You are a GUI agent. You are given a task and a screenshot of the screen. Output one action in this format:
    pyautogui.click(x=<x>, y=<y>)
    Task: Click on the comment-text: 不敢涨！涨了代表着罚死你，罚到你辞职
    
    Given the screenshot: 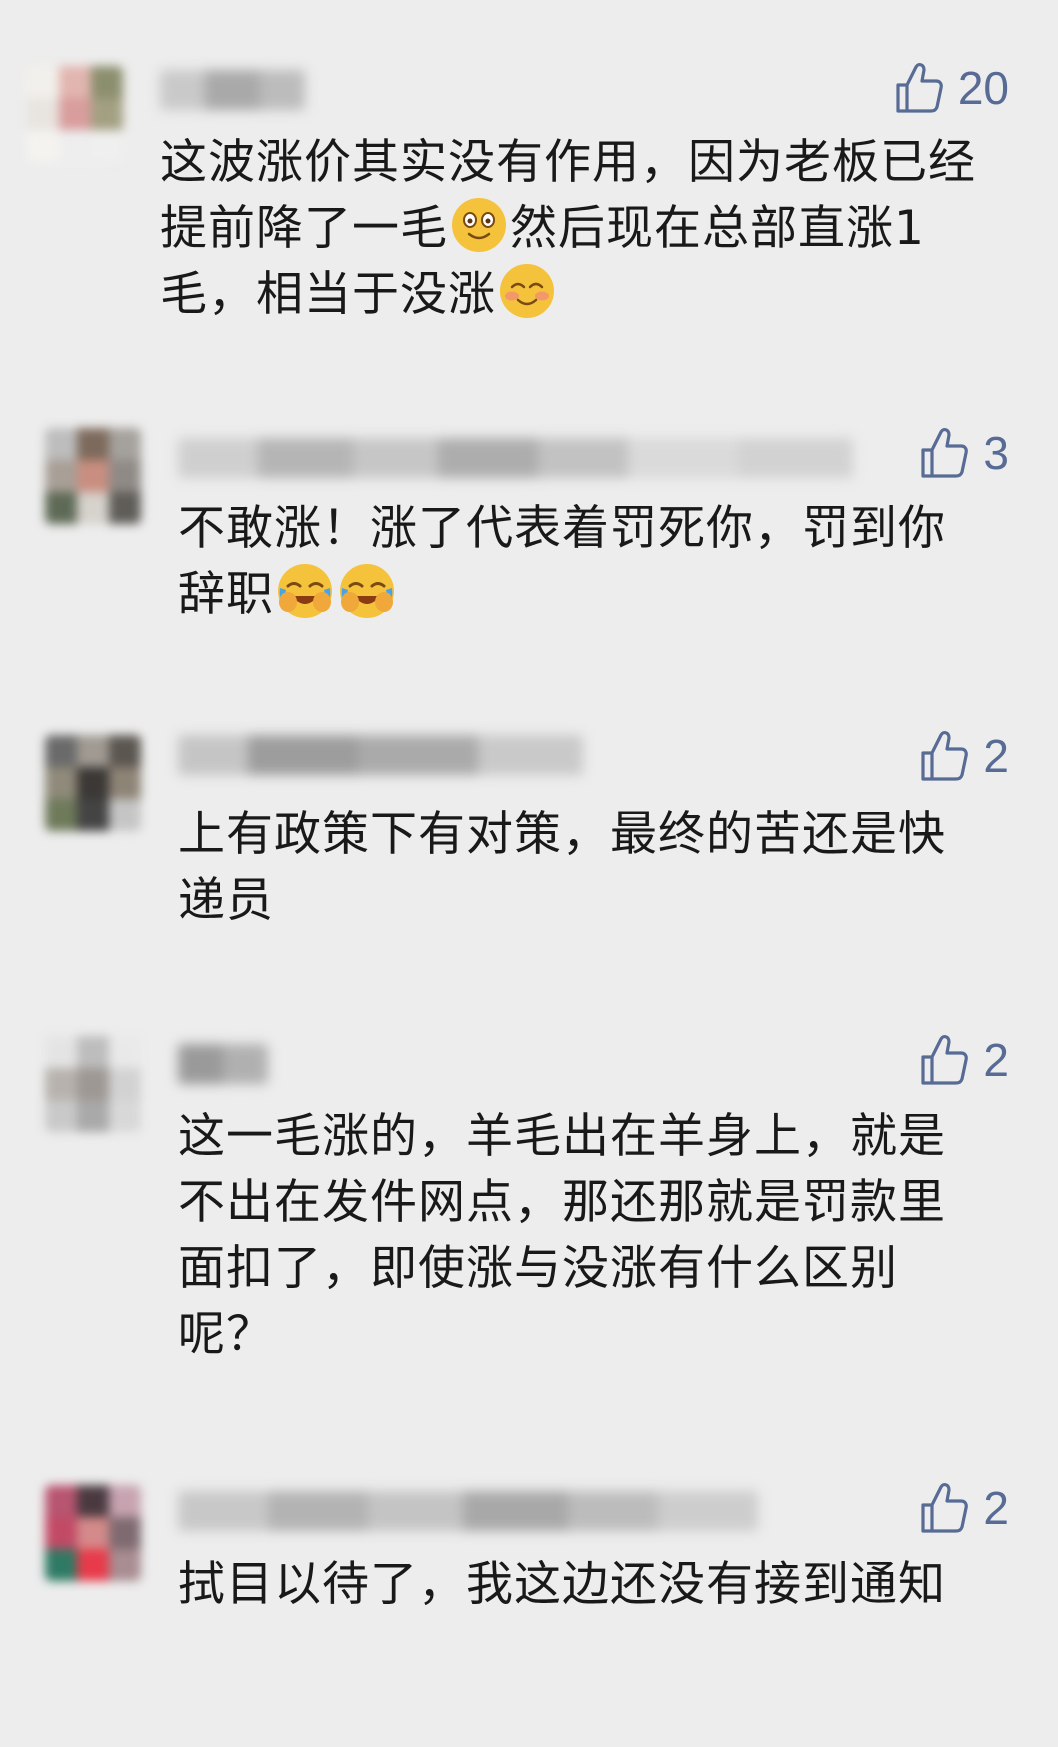 What is the action you would take?
    pyautogui.click(x=562, y=561)
    